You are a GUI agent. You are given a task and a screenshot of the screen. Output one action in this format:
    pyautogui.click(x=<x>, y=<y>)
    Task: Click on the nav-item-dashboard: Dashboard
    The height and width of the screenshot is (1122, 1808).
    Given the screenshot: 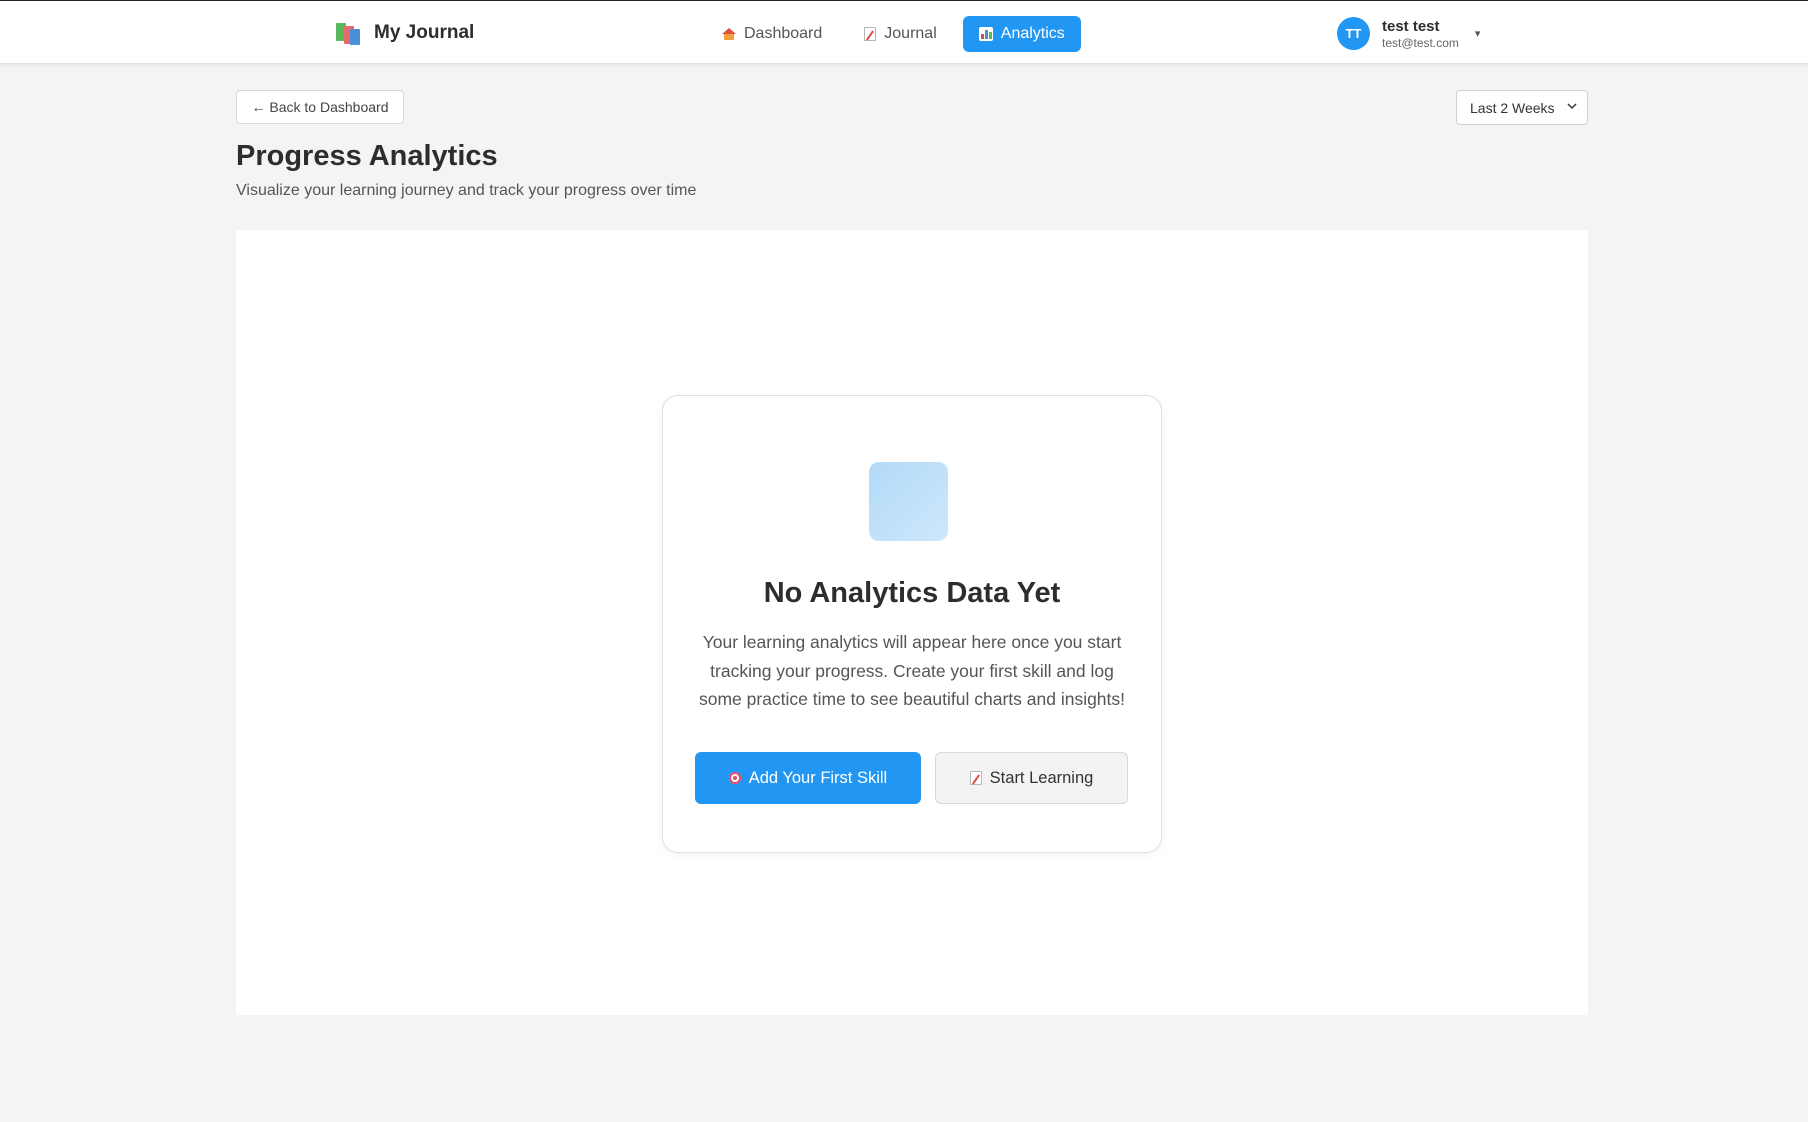 What is the action you would take?
    pyautogui.click(x=772, y=34)
    